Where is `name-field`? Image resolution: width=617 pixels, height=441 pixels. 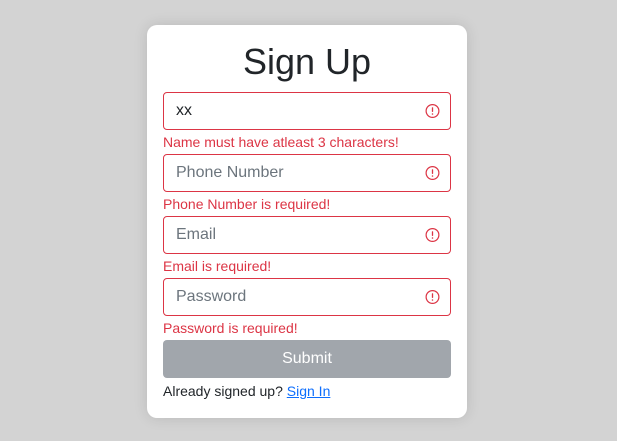
name-field is located at coordinates (307, 111).